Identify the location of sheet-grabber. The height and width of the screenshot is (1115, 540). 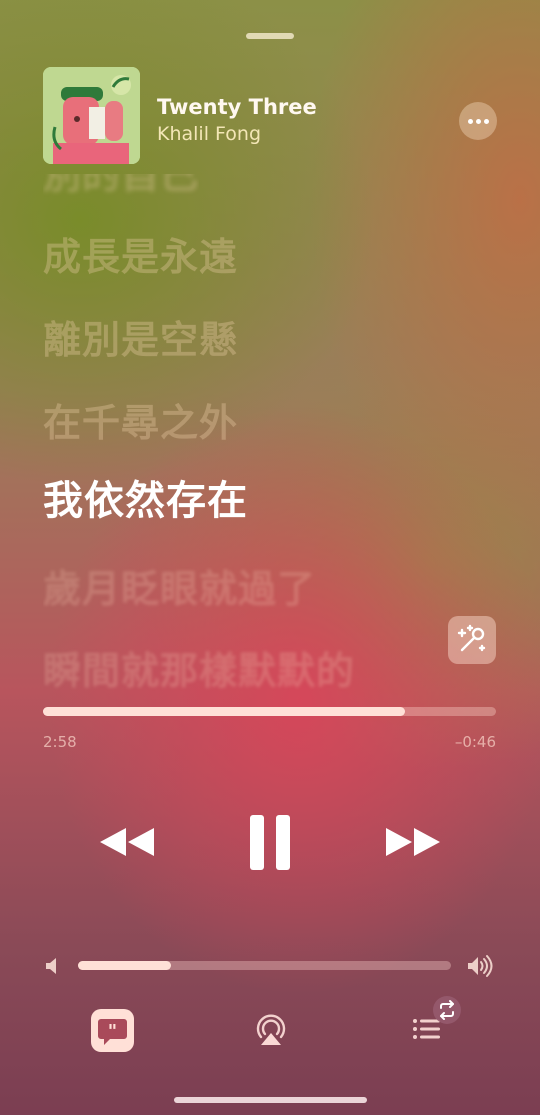
(270, 36).